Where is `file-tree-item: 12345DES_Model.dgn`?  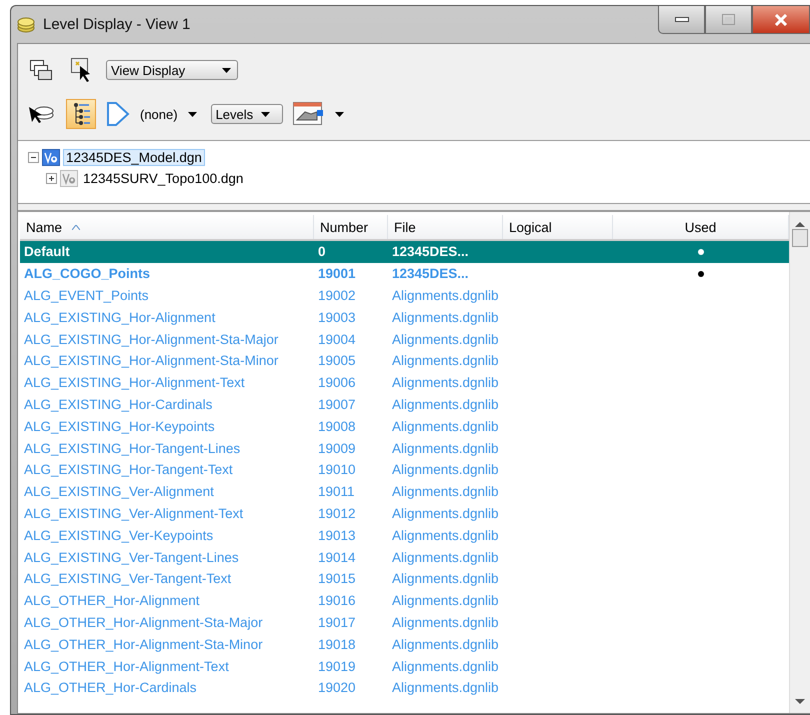 file-tree-item: 12345DES_Model.dgn is located at coordinates (134, 157).